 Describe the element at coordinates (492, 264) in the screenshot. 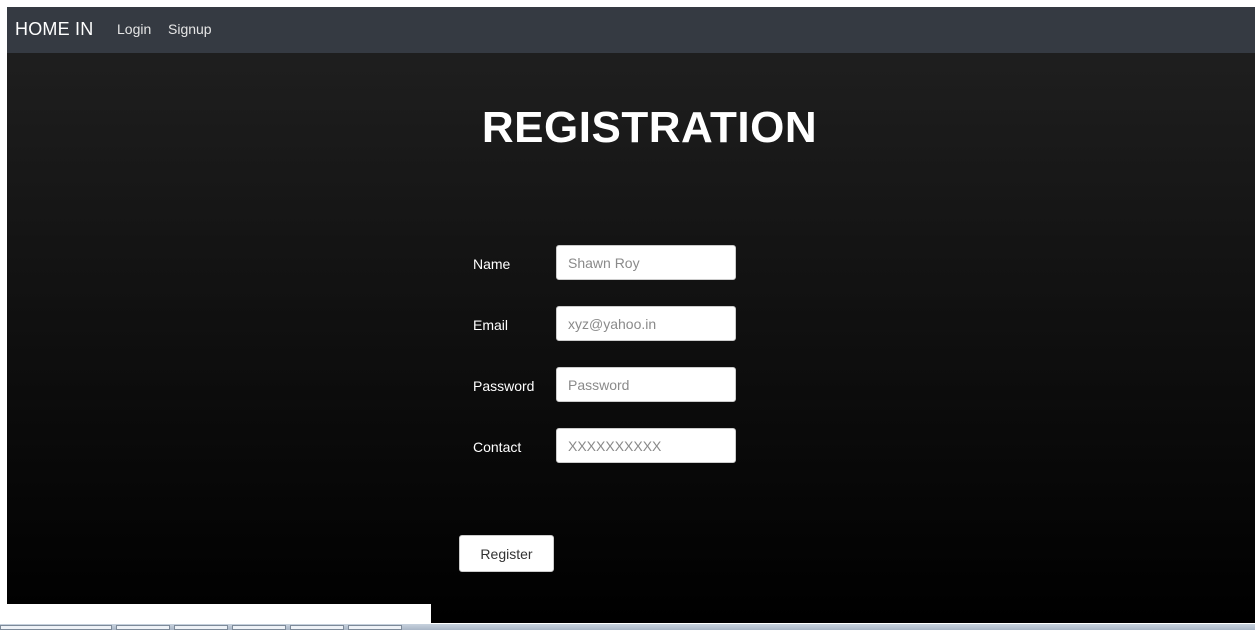

I see `name-label: Name` at that location.